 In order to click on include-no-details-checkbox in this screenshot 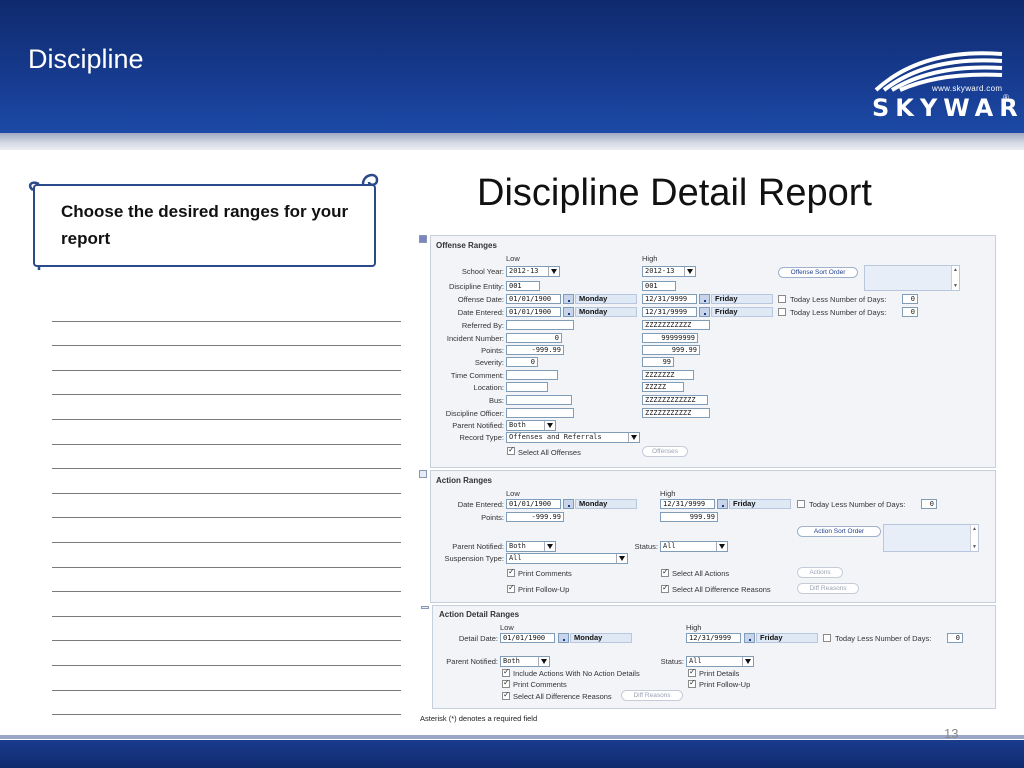, I will do `click(506, 672)`.